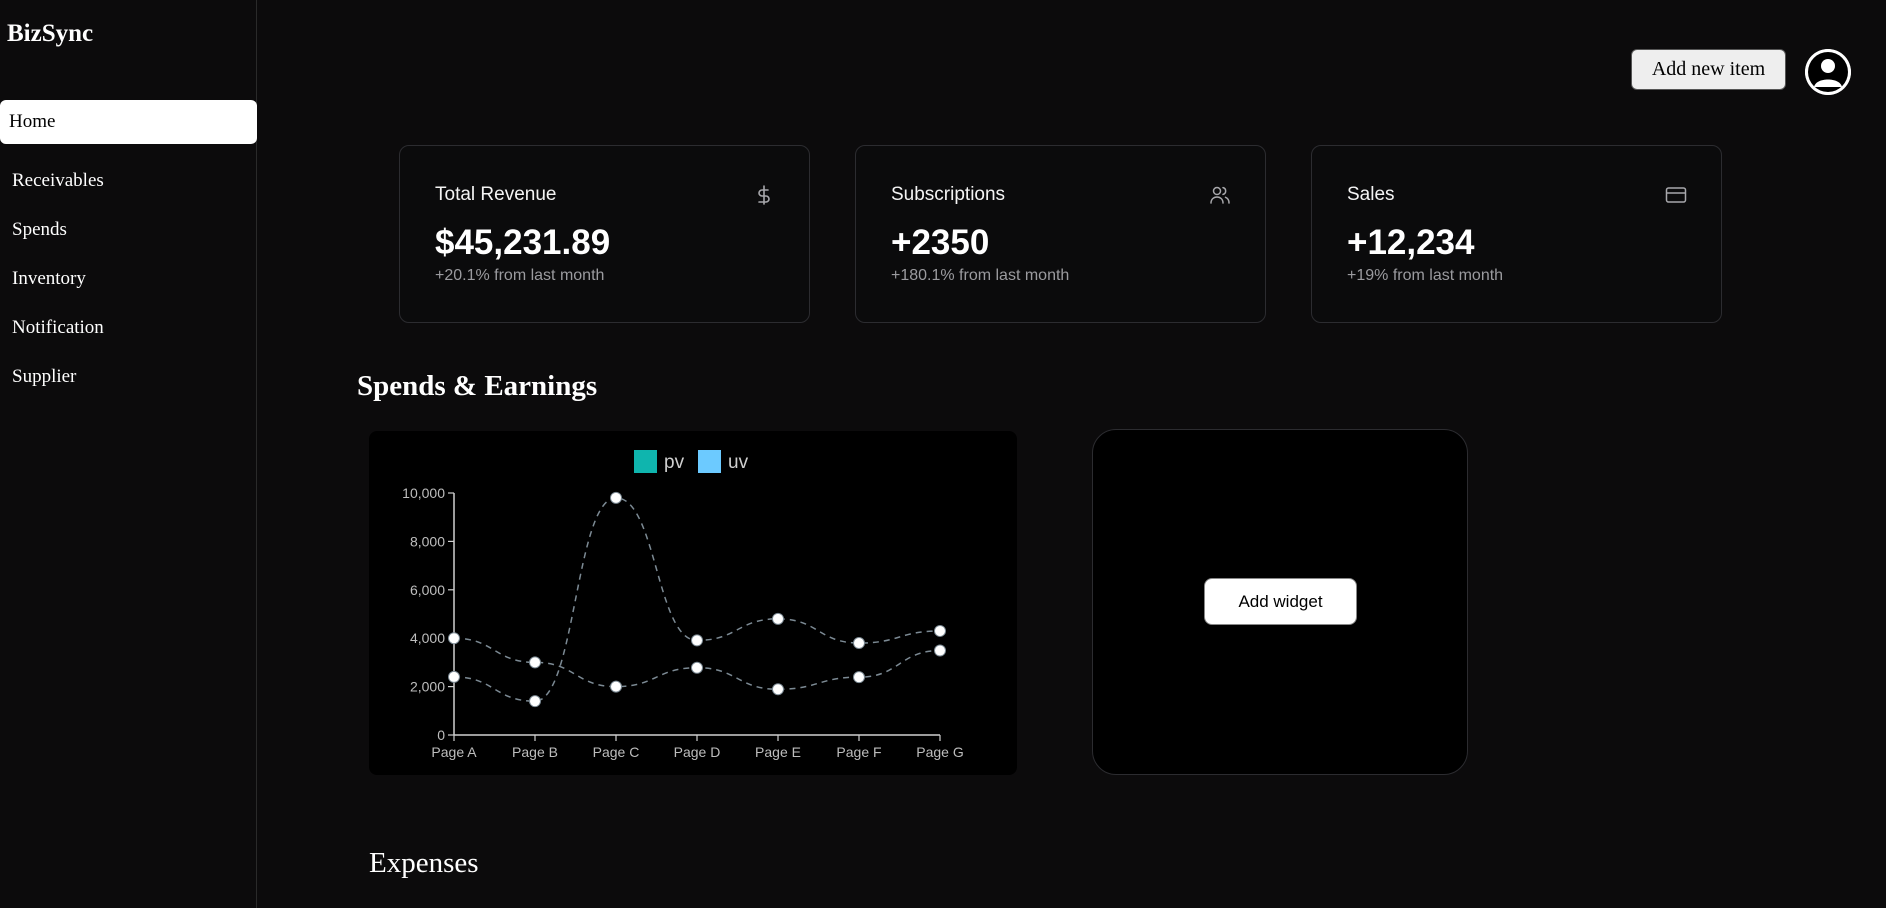  I want to click on widget-placeholder: Add widget, so click(1280, 602).